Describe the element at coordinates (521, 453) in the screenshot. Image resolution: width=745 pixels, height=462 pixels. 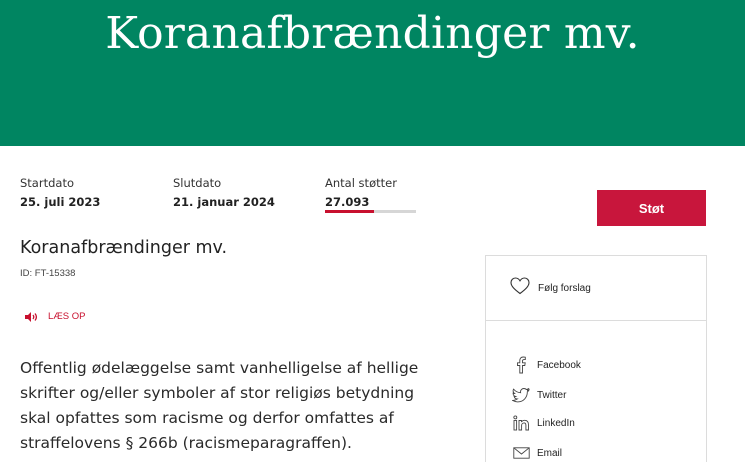
I see `email-icon` at that location.